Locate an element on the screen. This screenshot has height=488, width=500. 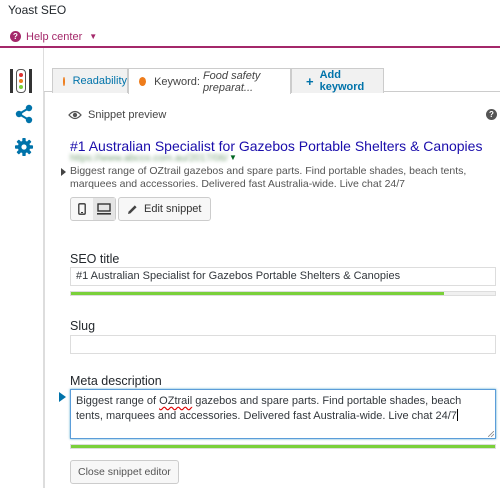
plugin-title: Yoast SEO is located at coordinates (37, 10).